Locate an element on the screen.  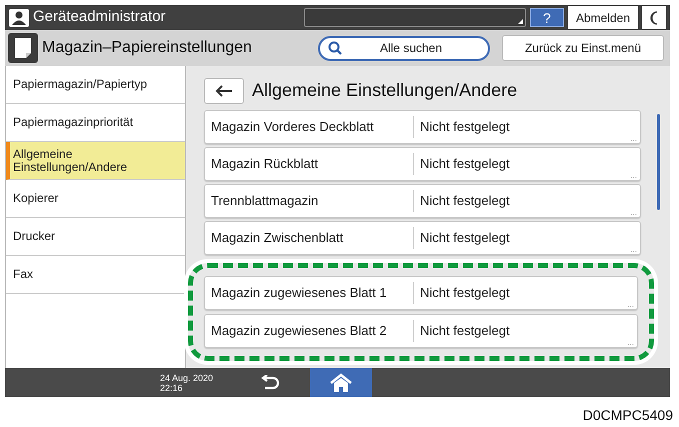
screen-title: Magazin–Papiereinstellungen is located at coordinates (147, 48).